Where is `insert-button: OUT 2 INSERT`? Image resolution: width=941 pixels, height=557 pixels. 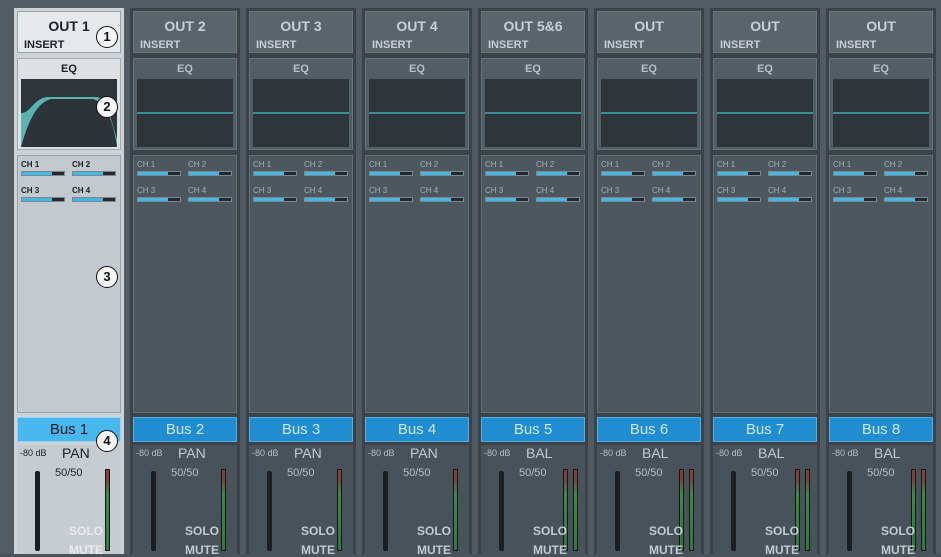
insert-button: OUT 2 INSERT is located at coordinates (185, 32).